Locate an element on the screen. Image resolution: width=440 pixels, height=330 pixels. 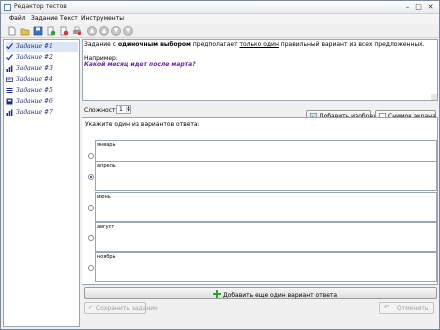
task-label: Задание #6 is located at coordinates (34, 101).